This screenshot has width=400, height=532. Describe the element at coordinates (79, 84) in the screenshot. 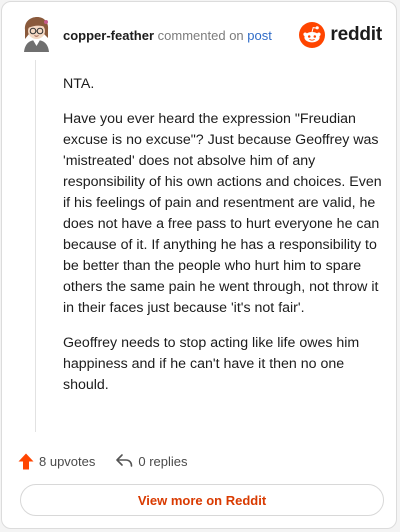

I see `comment-paragraph: NTA.` at that location.